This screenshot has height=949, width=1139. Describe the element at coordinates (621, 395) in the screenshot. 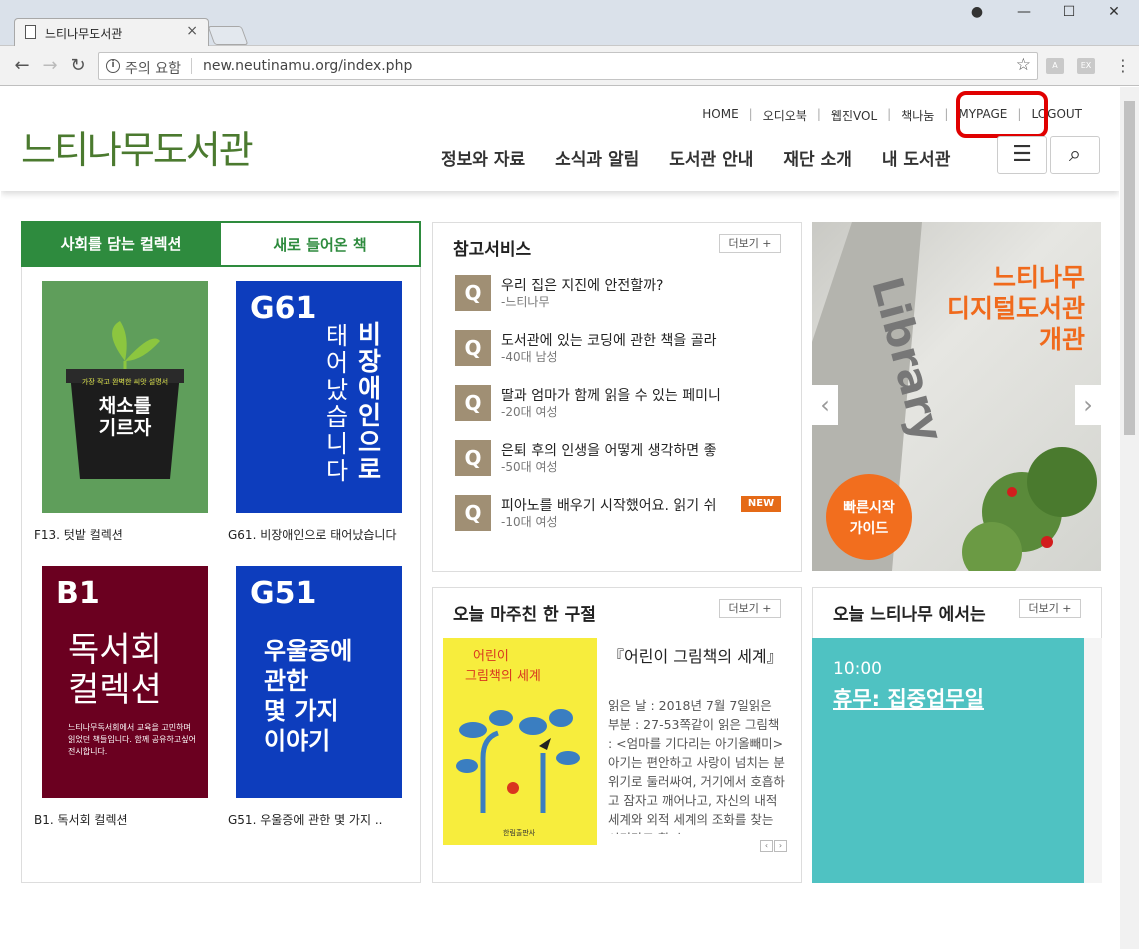

I see `question-title: 딸과 엄마가 함께 읽을 수 있는 페미니` at that location.